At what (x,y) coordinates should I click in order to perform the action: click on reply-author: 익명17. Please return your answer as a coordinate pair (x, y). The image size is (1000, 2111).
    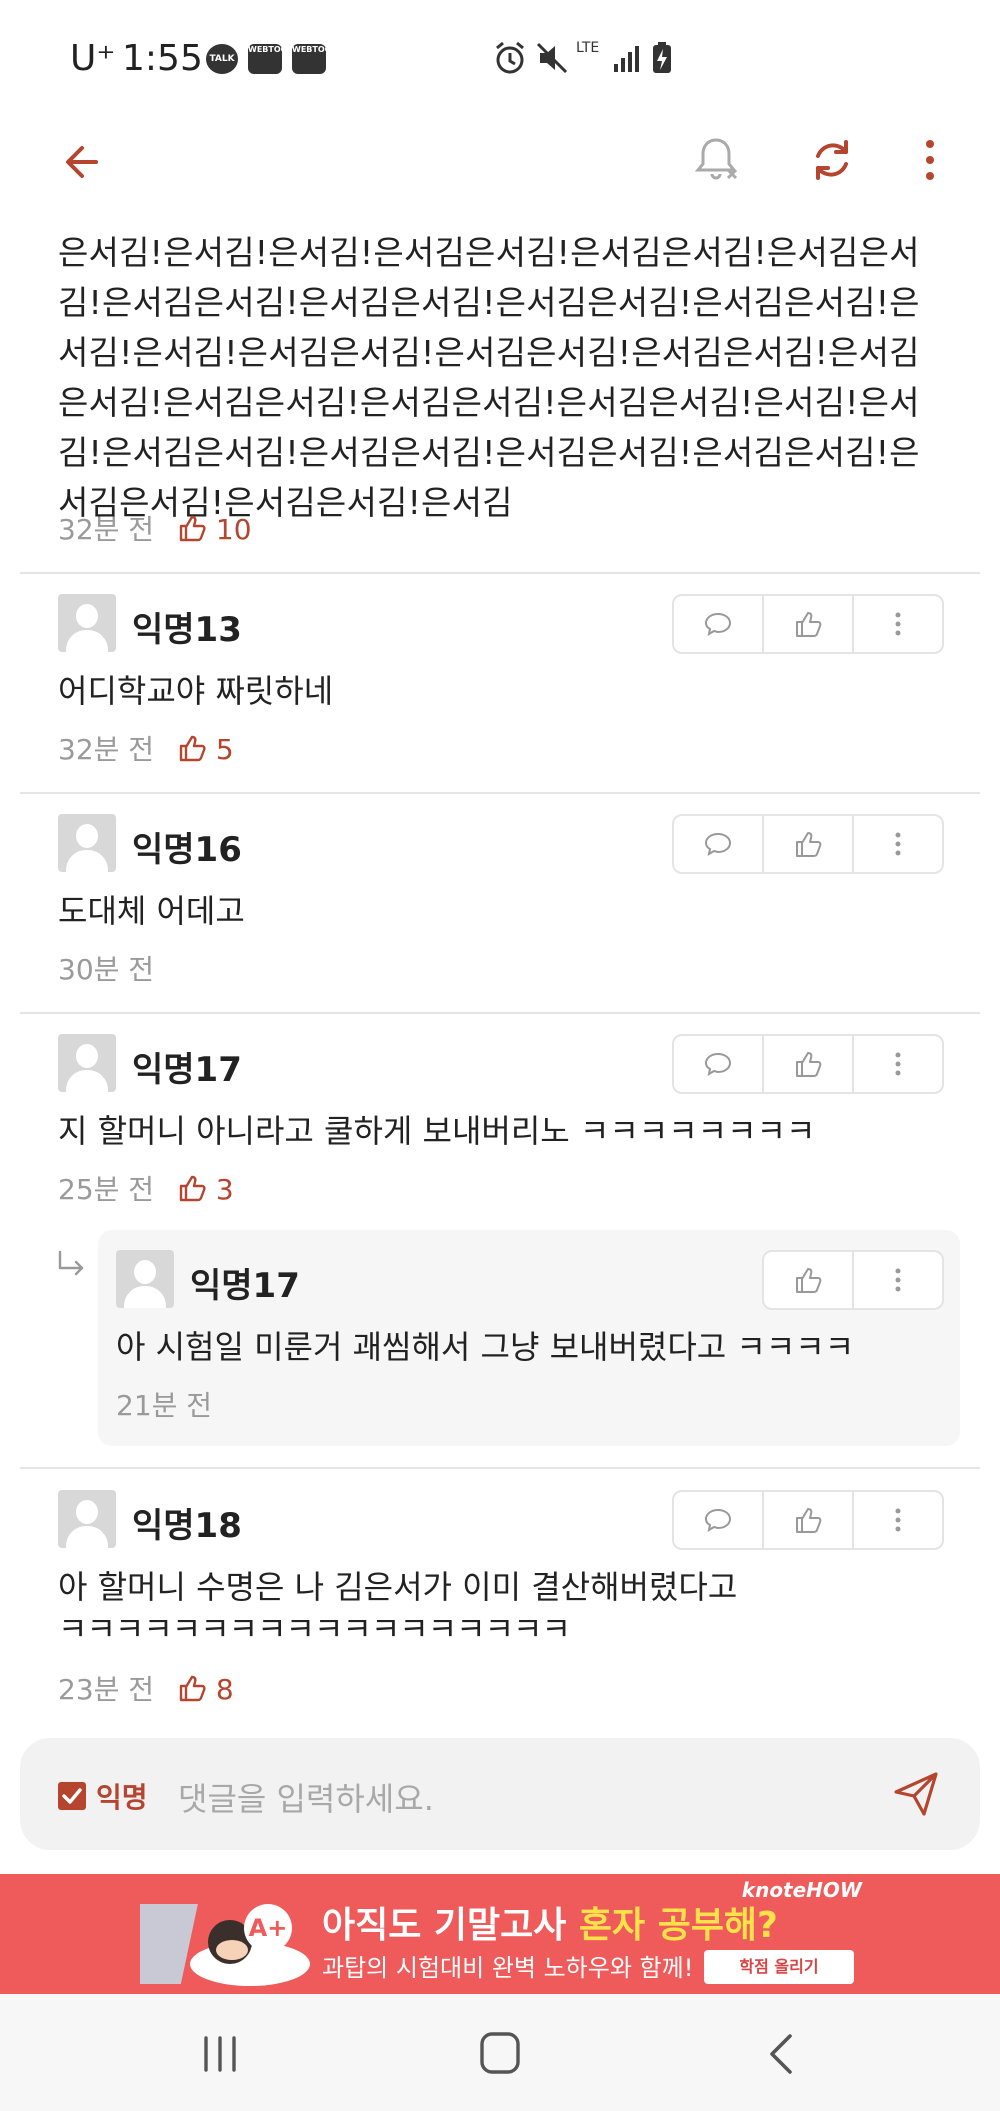
    Looking at the image, I should click on (245, 1286).